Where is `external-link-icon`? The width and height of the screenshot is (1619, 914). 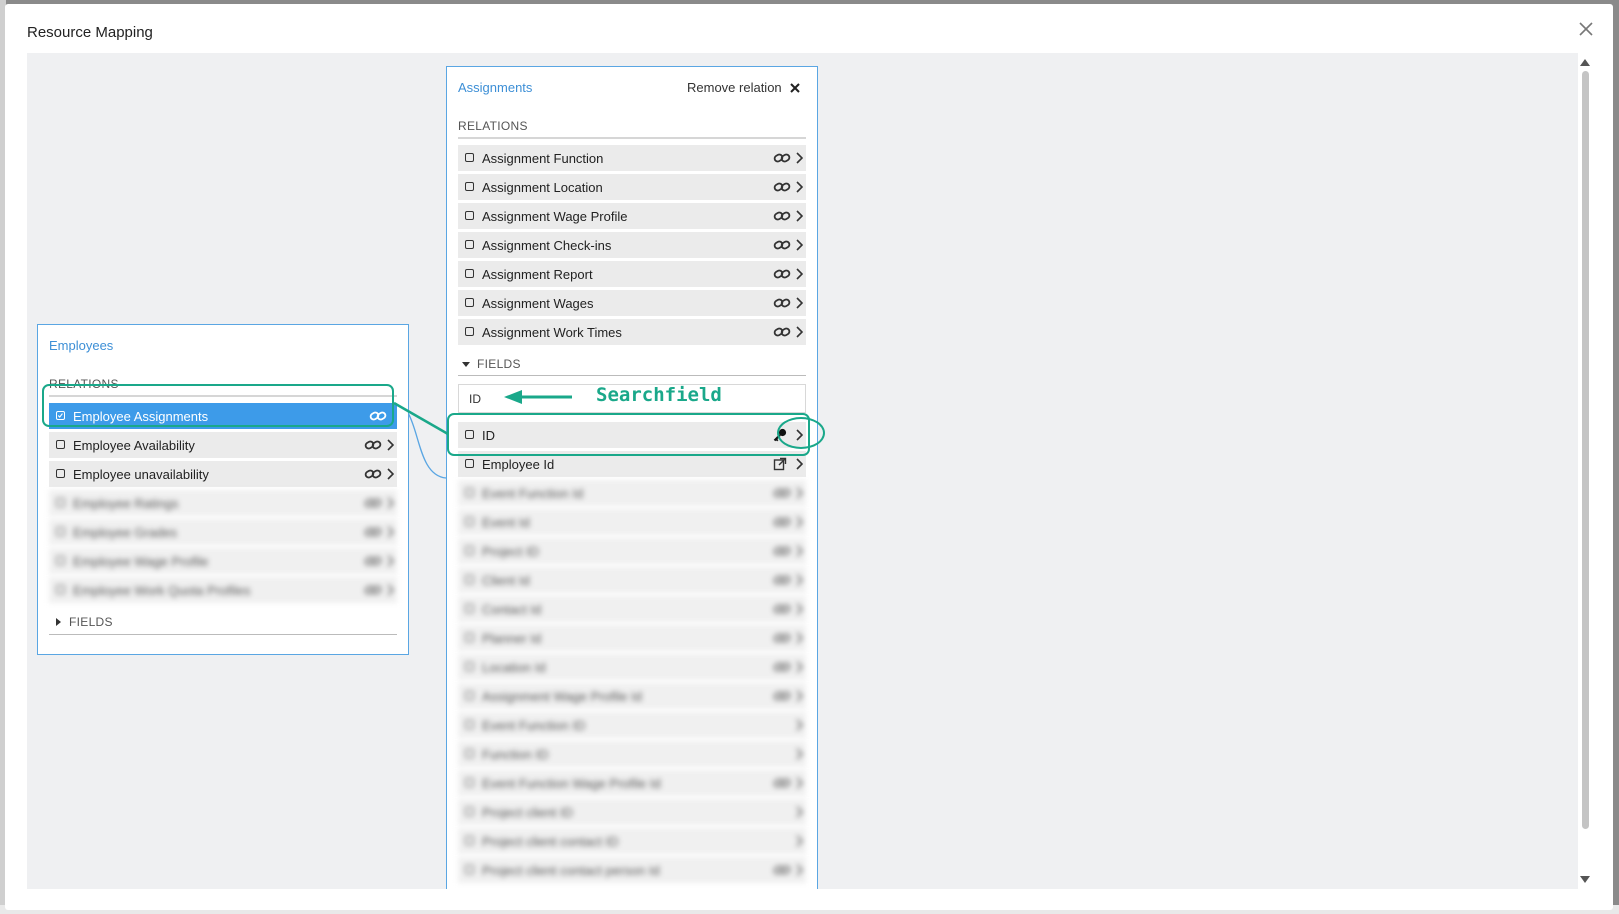
external-link-icon is located at coordinates (782, 464).